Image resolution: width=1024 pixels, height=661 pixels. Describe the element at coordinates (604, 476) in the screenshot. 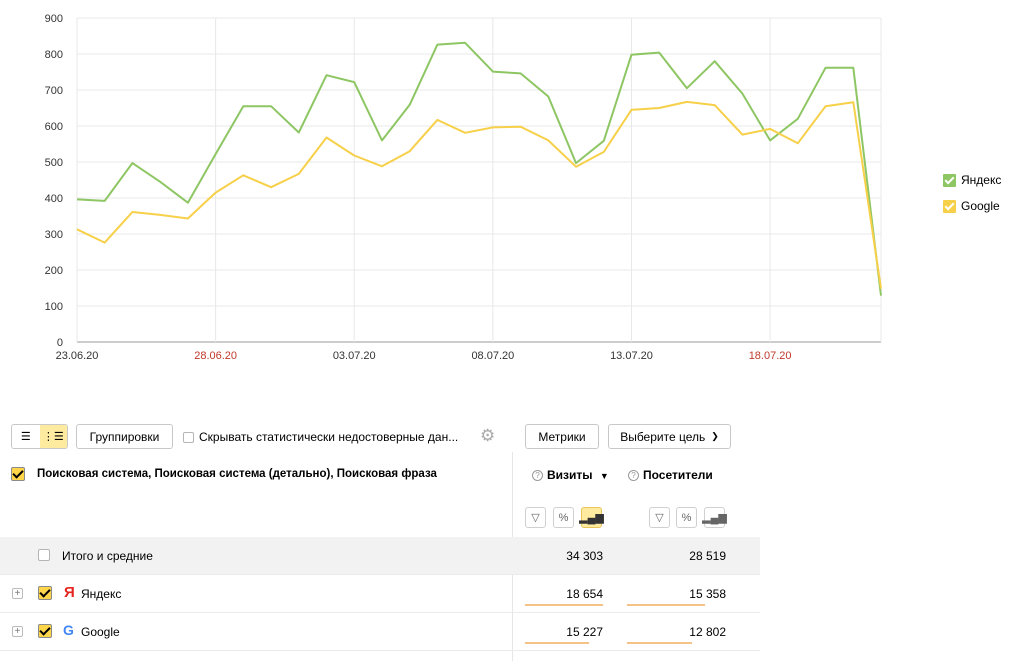

I see `sort-desc-icon: ▼` at that location.